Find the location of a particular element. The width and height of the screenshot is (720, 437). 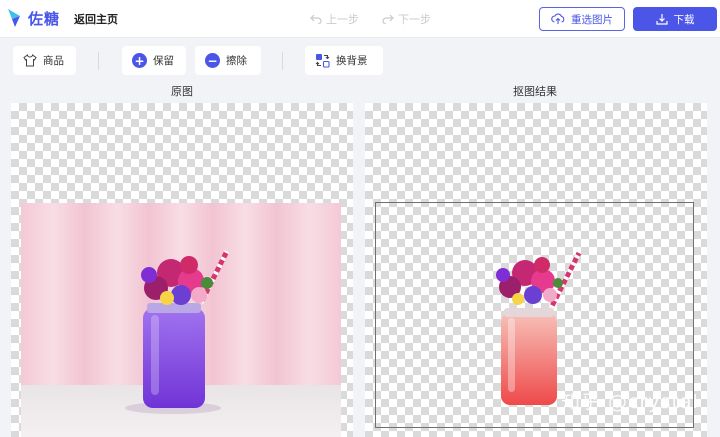

undo-button: 上一步 is located at coordinates (334, 19).